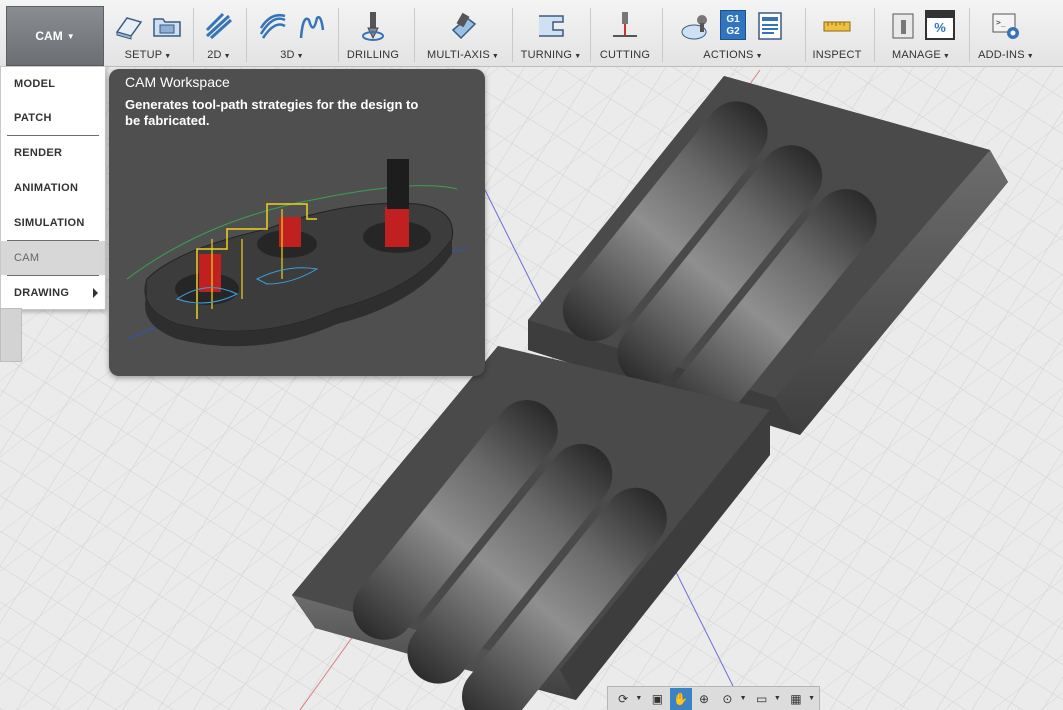 This screenshot has height=710, width=1063. I want to click on setup-sheet-icon, so click(770, 26).